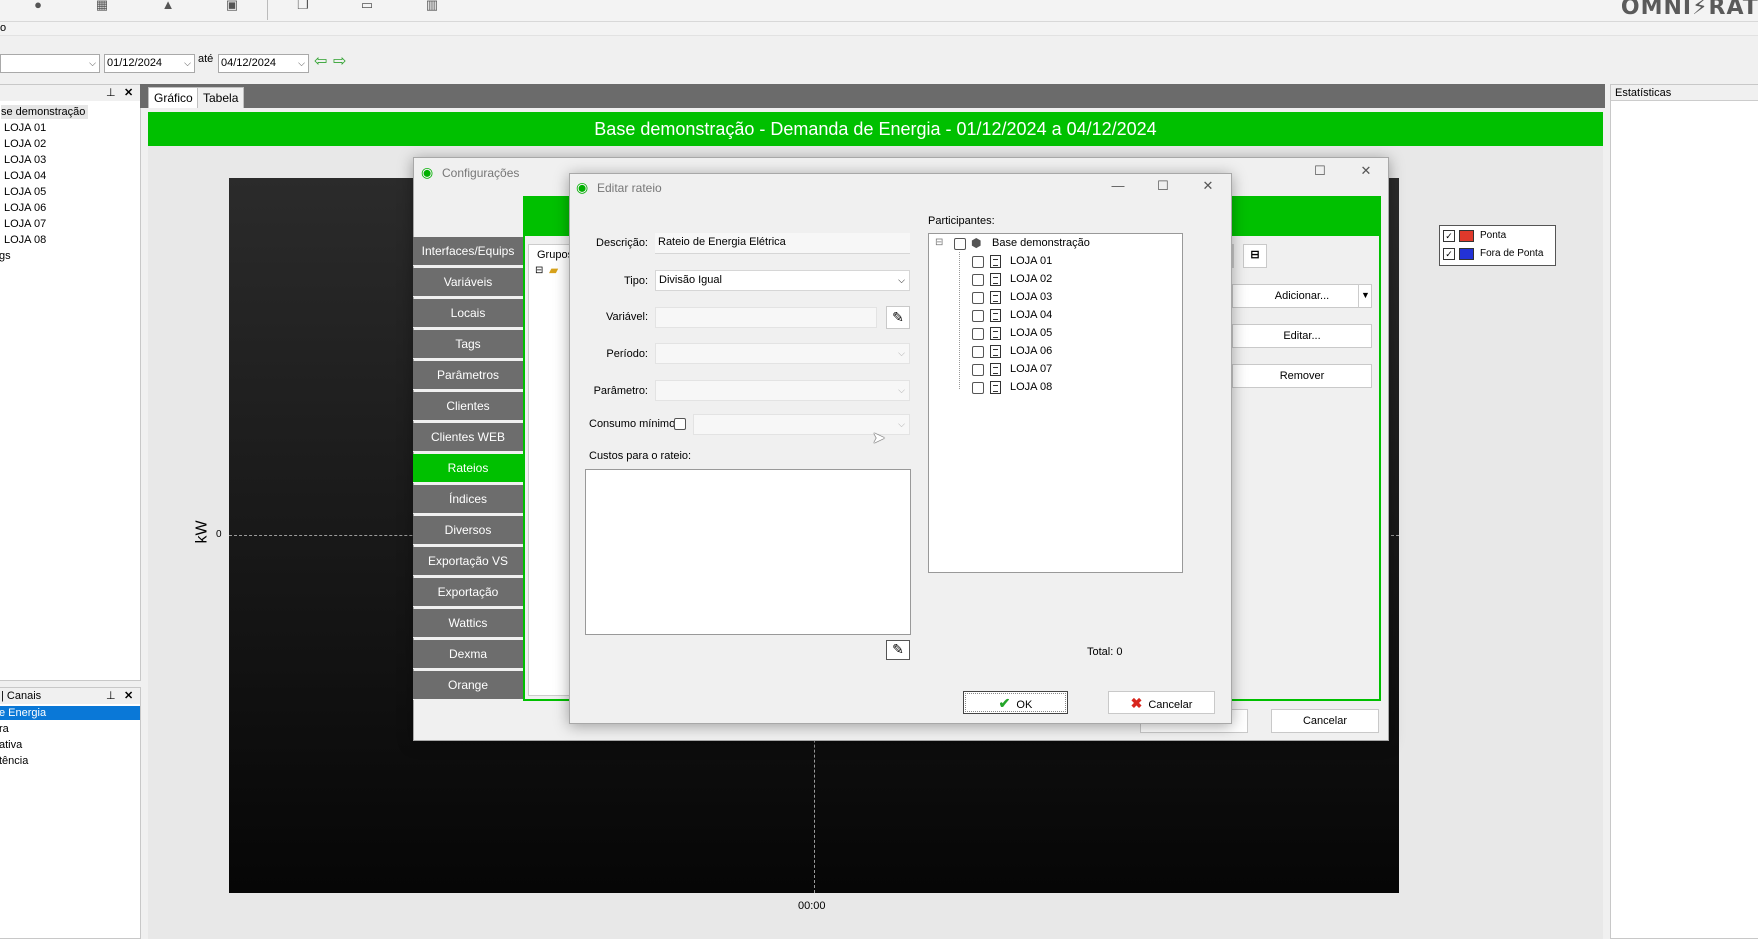 The image size is (1758, 939). Describe the element at coordinates (1161, 702) in the screenshot. I see `cancel-button: ✖ Cancelar` at that location.